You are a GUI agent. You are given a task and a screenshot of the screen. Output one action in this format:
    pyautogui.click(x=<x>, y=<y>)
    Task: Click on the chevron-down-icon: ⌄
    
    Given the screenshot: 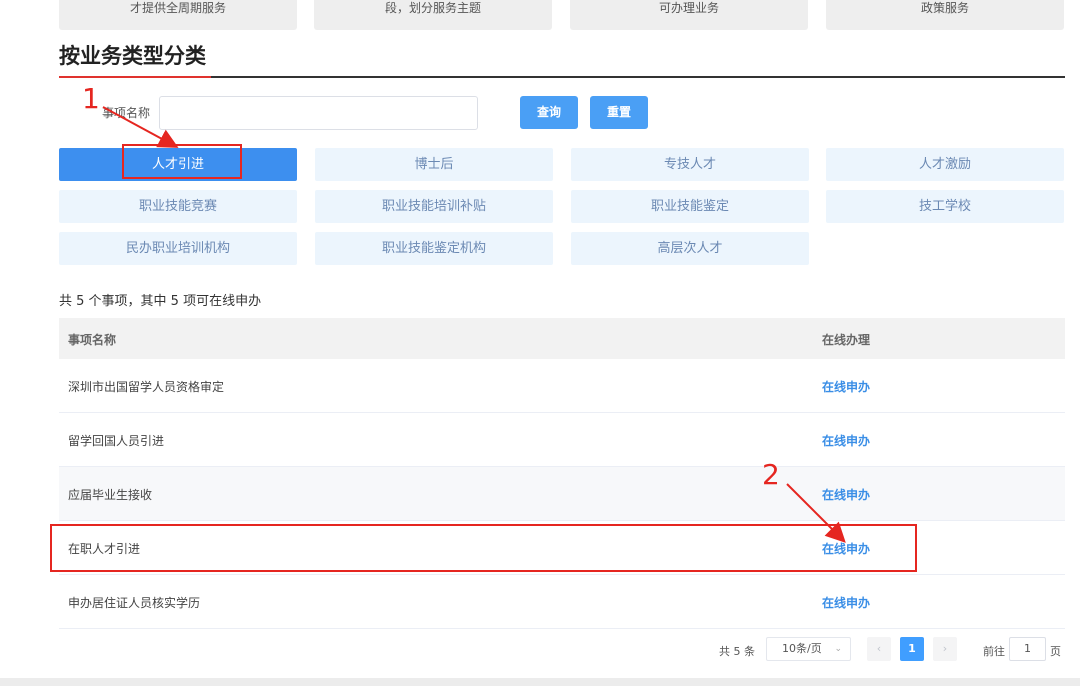 What is the action you would take?
    pyautogui.click(x=838, y=649)
    